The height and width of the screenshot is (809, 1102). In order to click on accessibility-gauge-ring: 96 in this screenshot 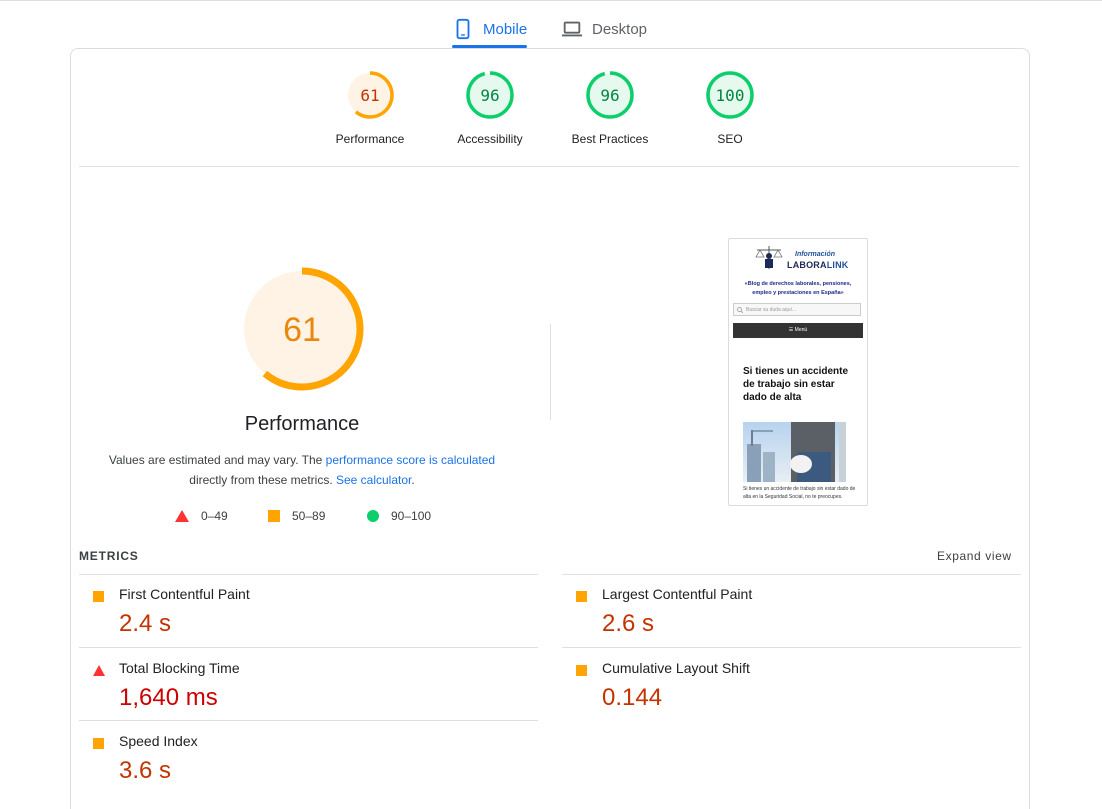, I will do `click(490, 95)`.